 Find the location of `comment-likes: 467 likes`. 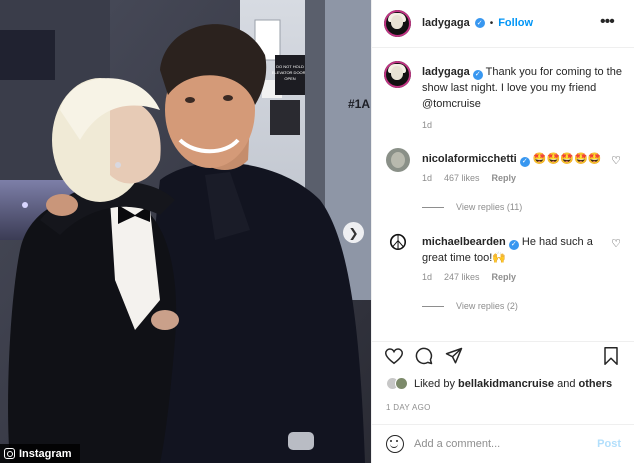

comment-likes: 467 likes is located at coordinates (462, 178).